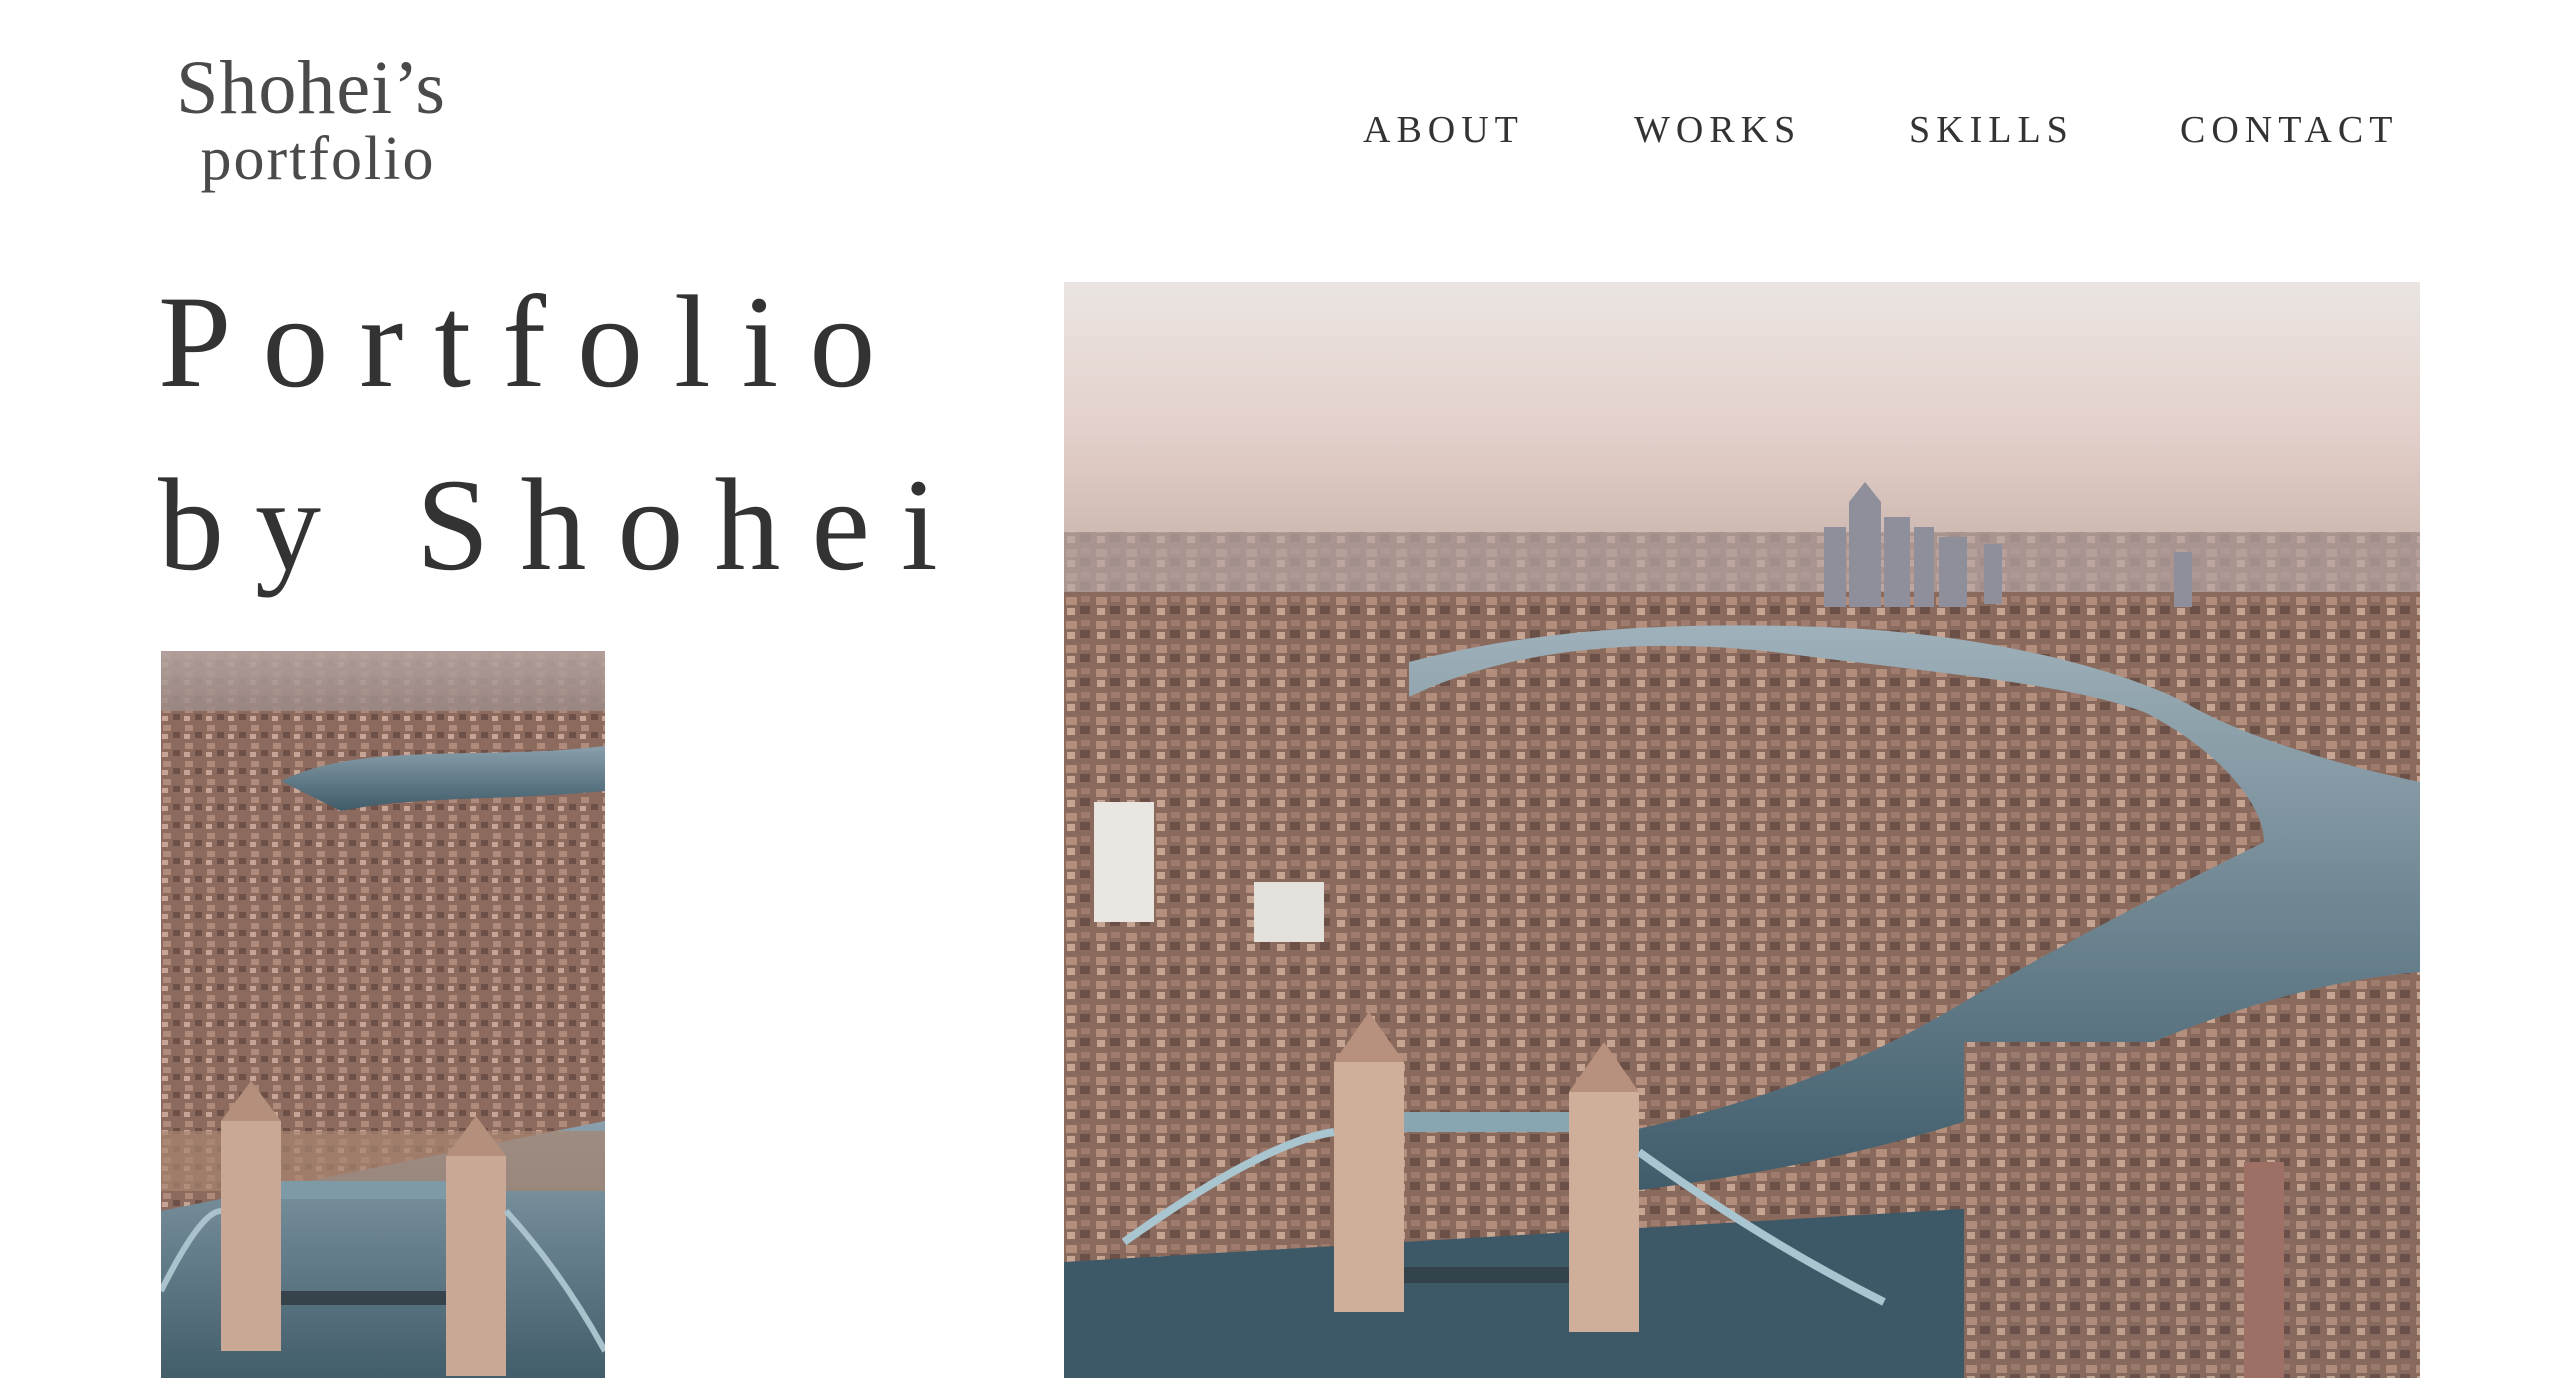 The height and width of the screenshot is (1378, 2560). Describe the element at coordinates (318, 159) in the screenshot. I see `logo-line-2: portfolio` at that location.